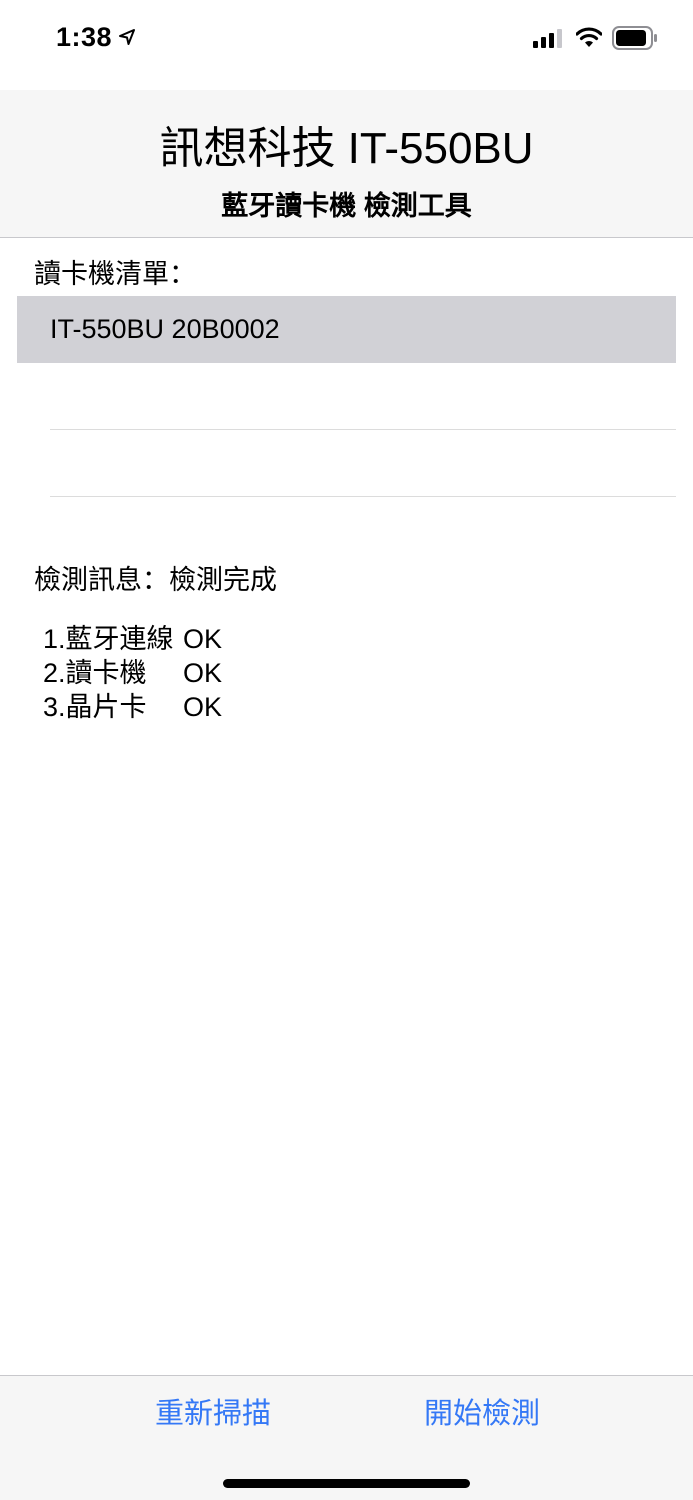  I want to click on app-header: 訊想科技 IT-550BU 藍牙讀卡機 檢測工具, so click(346, 164).